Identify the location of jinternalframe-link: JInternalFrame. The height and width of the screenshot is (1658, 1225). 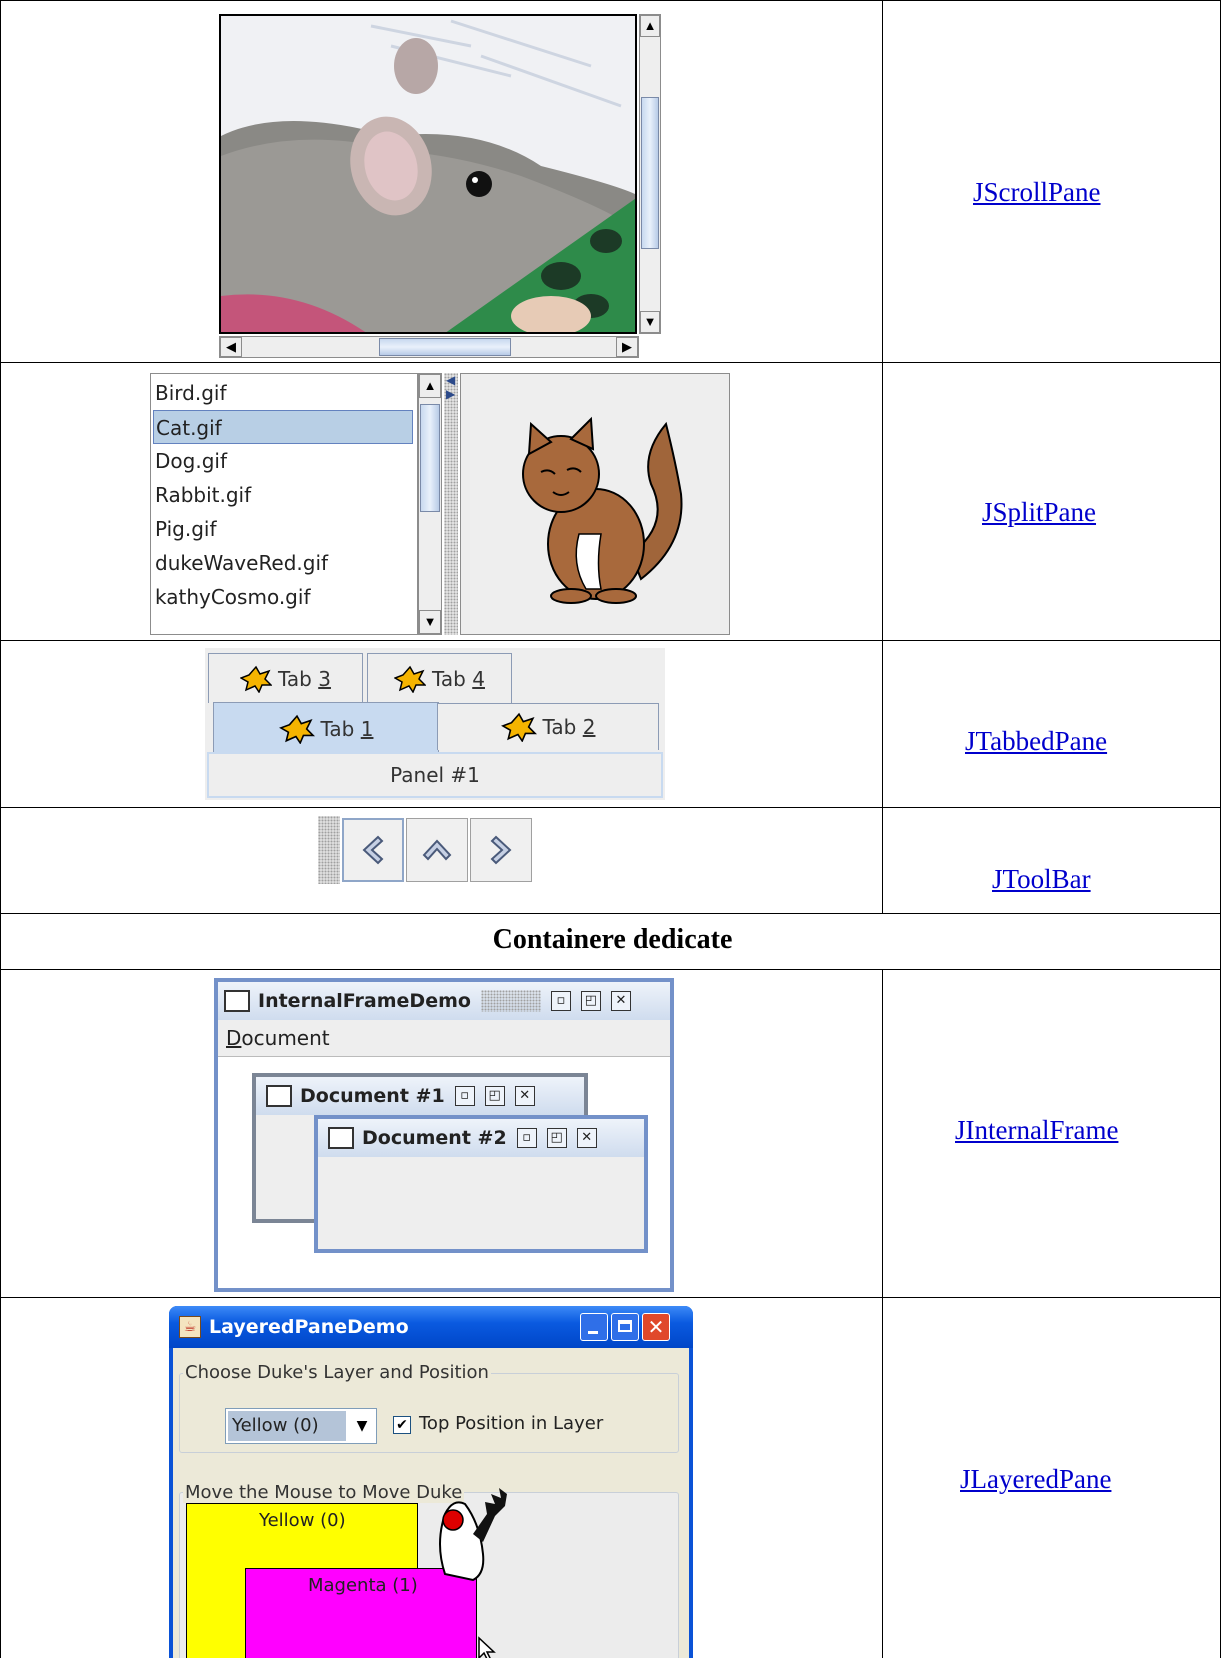
(1036, 1130).